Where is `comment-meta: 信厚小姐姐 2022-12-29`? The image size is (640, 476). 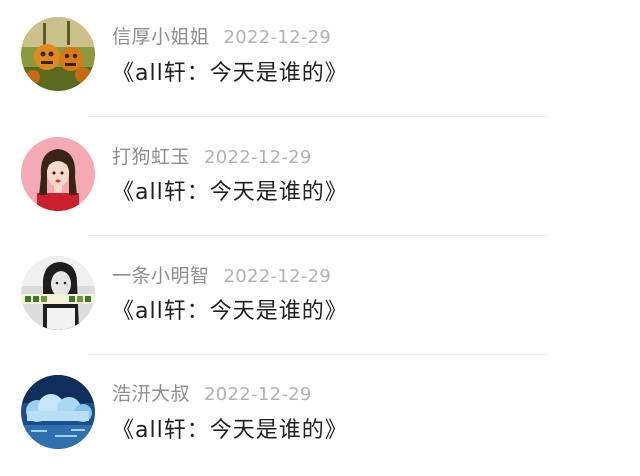 comment-meta: 信厚小姐姐 2022-12-29 is located at coordinates (221, 37).